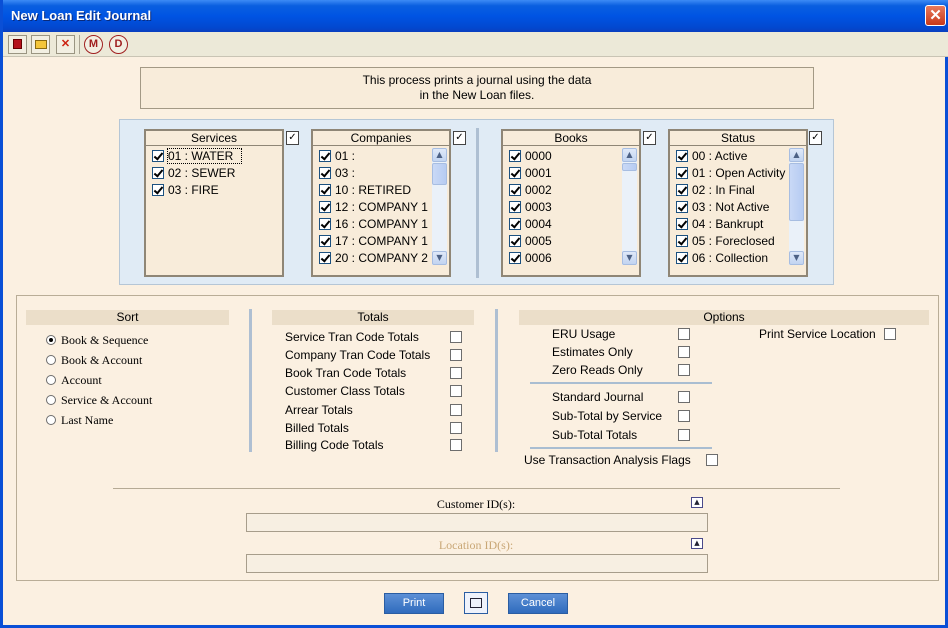  I want to click on location-ids-picker-icon: ▲, so click(697, 543).